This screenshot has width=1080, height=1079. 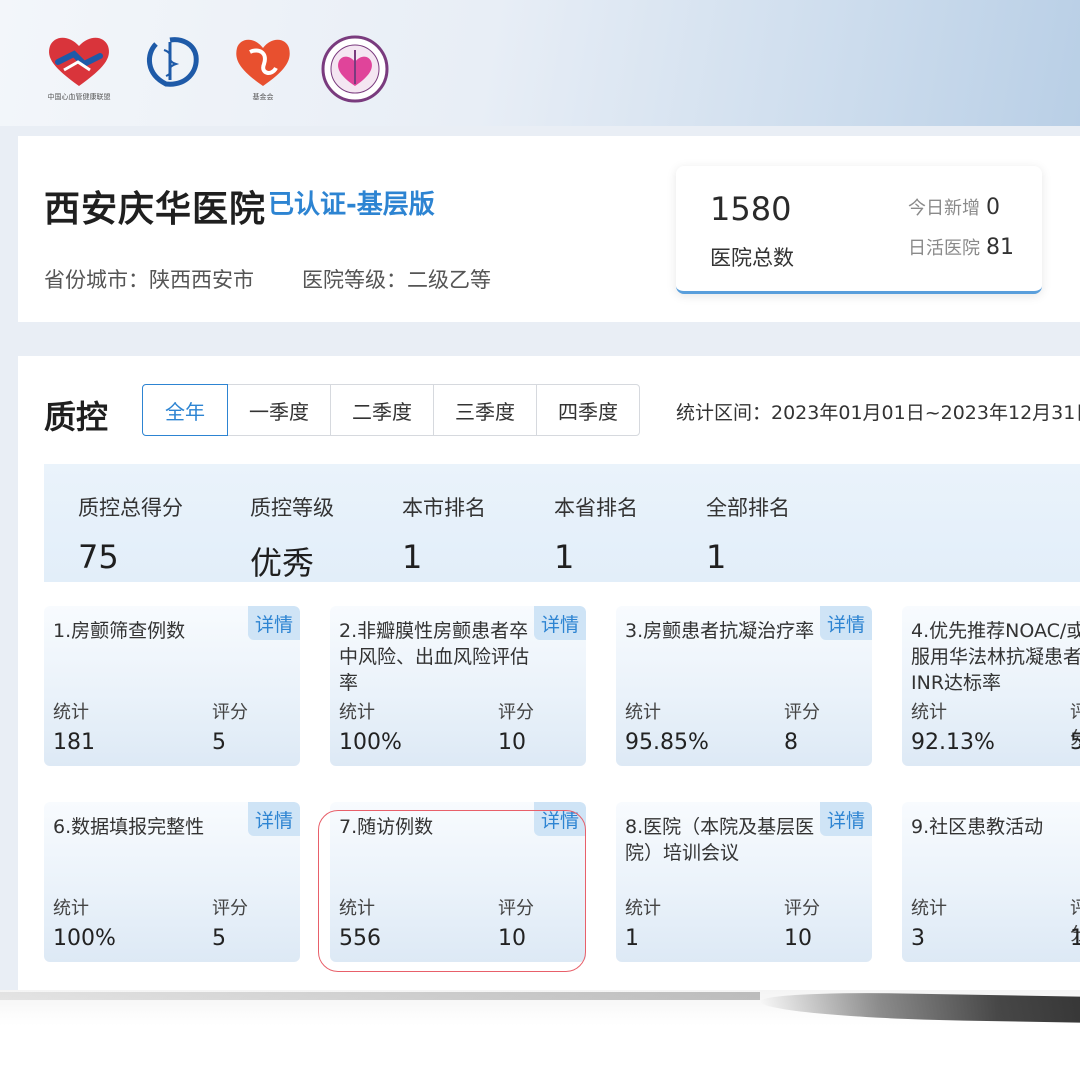 What do you see at coordinates (263, 97) in the screenshot?
I see `logo-caption: 基金会` at bounding box center [263, 97].